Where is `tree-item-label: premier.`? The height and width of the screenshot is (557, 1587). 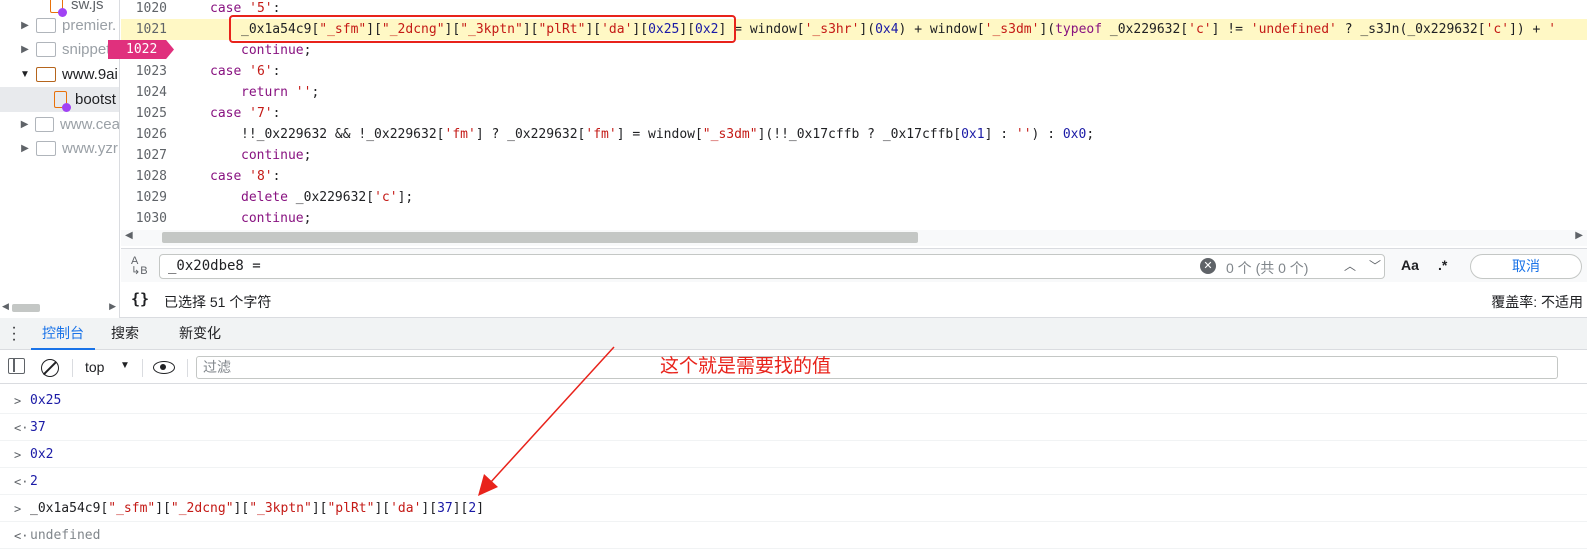 tree-item-label: premier. is located at coordinates (89, 25).